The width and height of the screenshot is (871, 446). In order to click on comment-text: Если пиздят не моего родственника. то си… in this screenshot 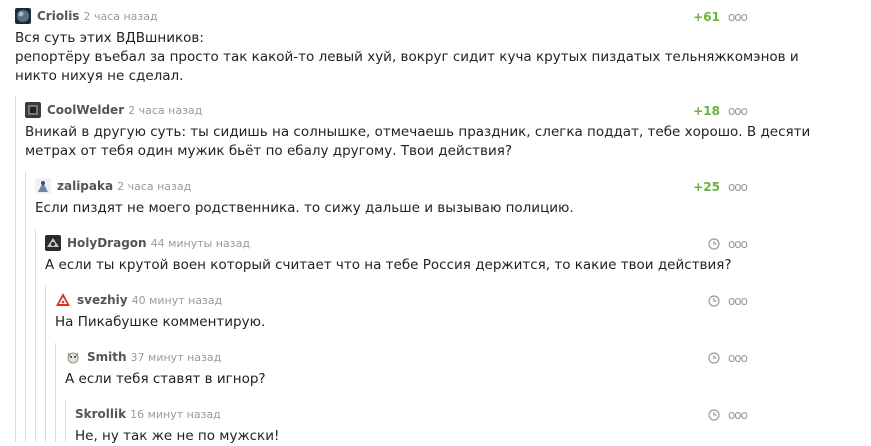, I will do `click(304, 208)`.